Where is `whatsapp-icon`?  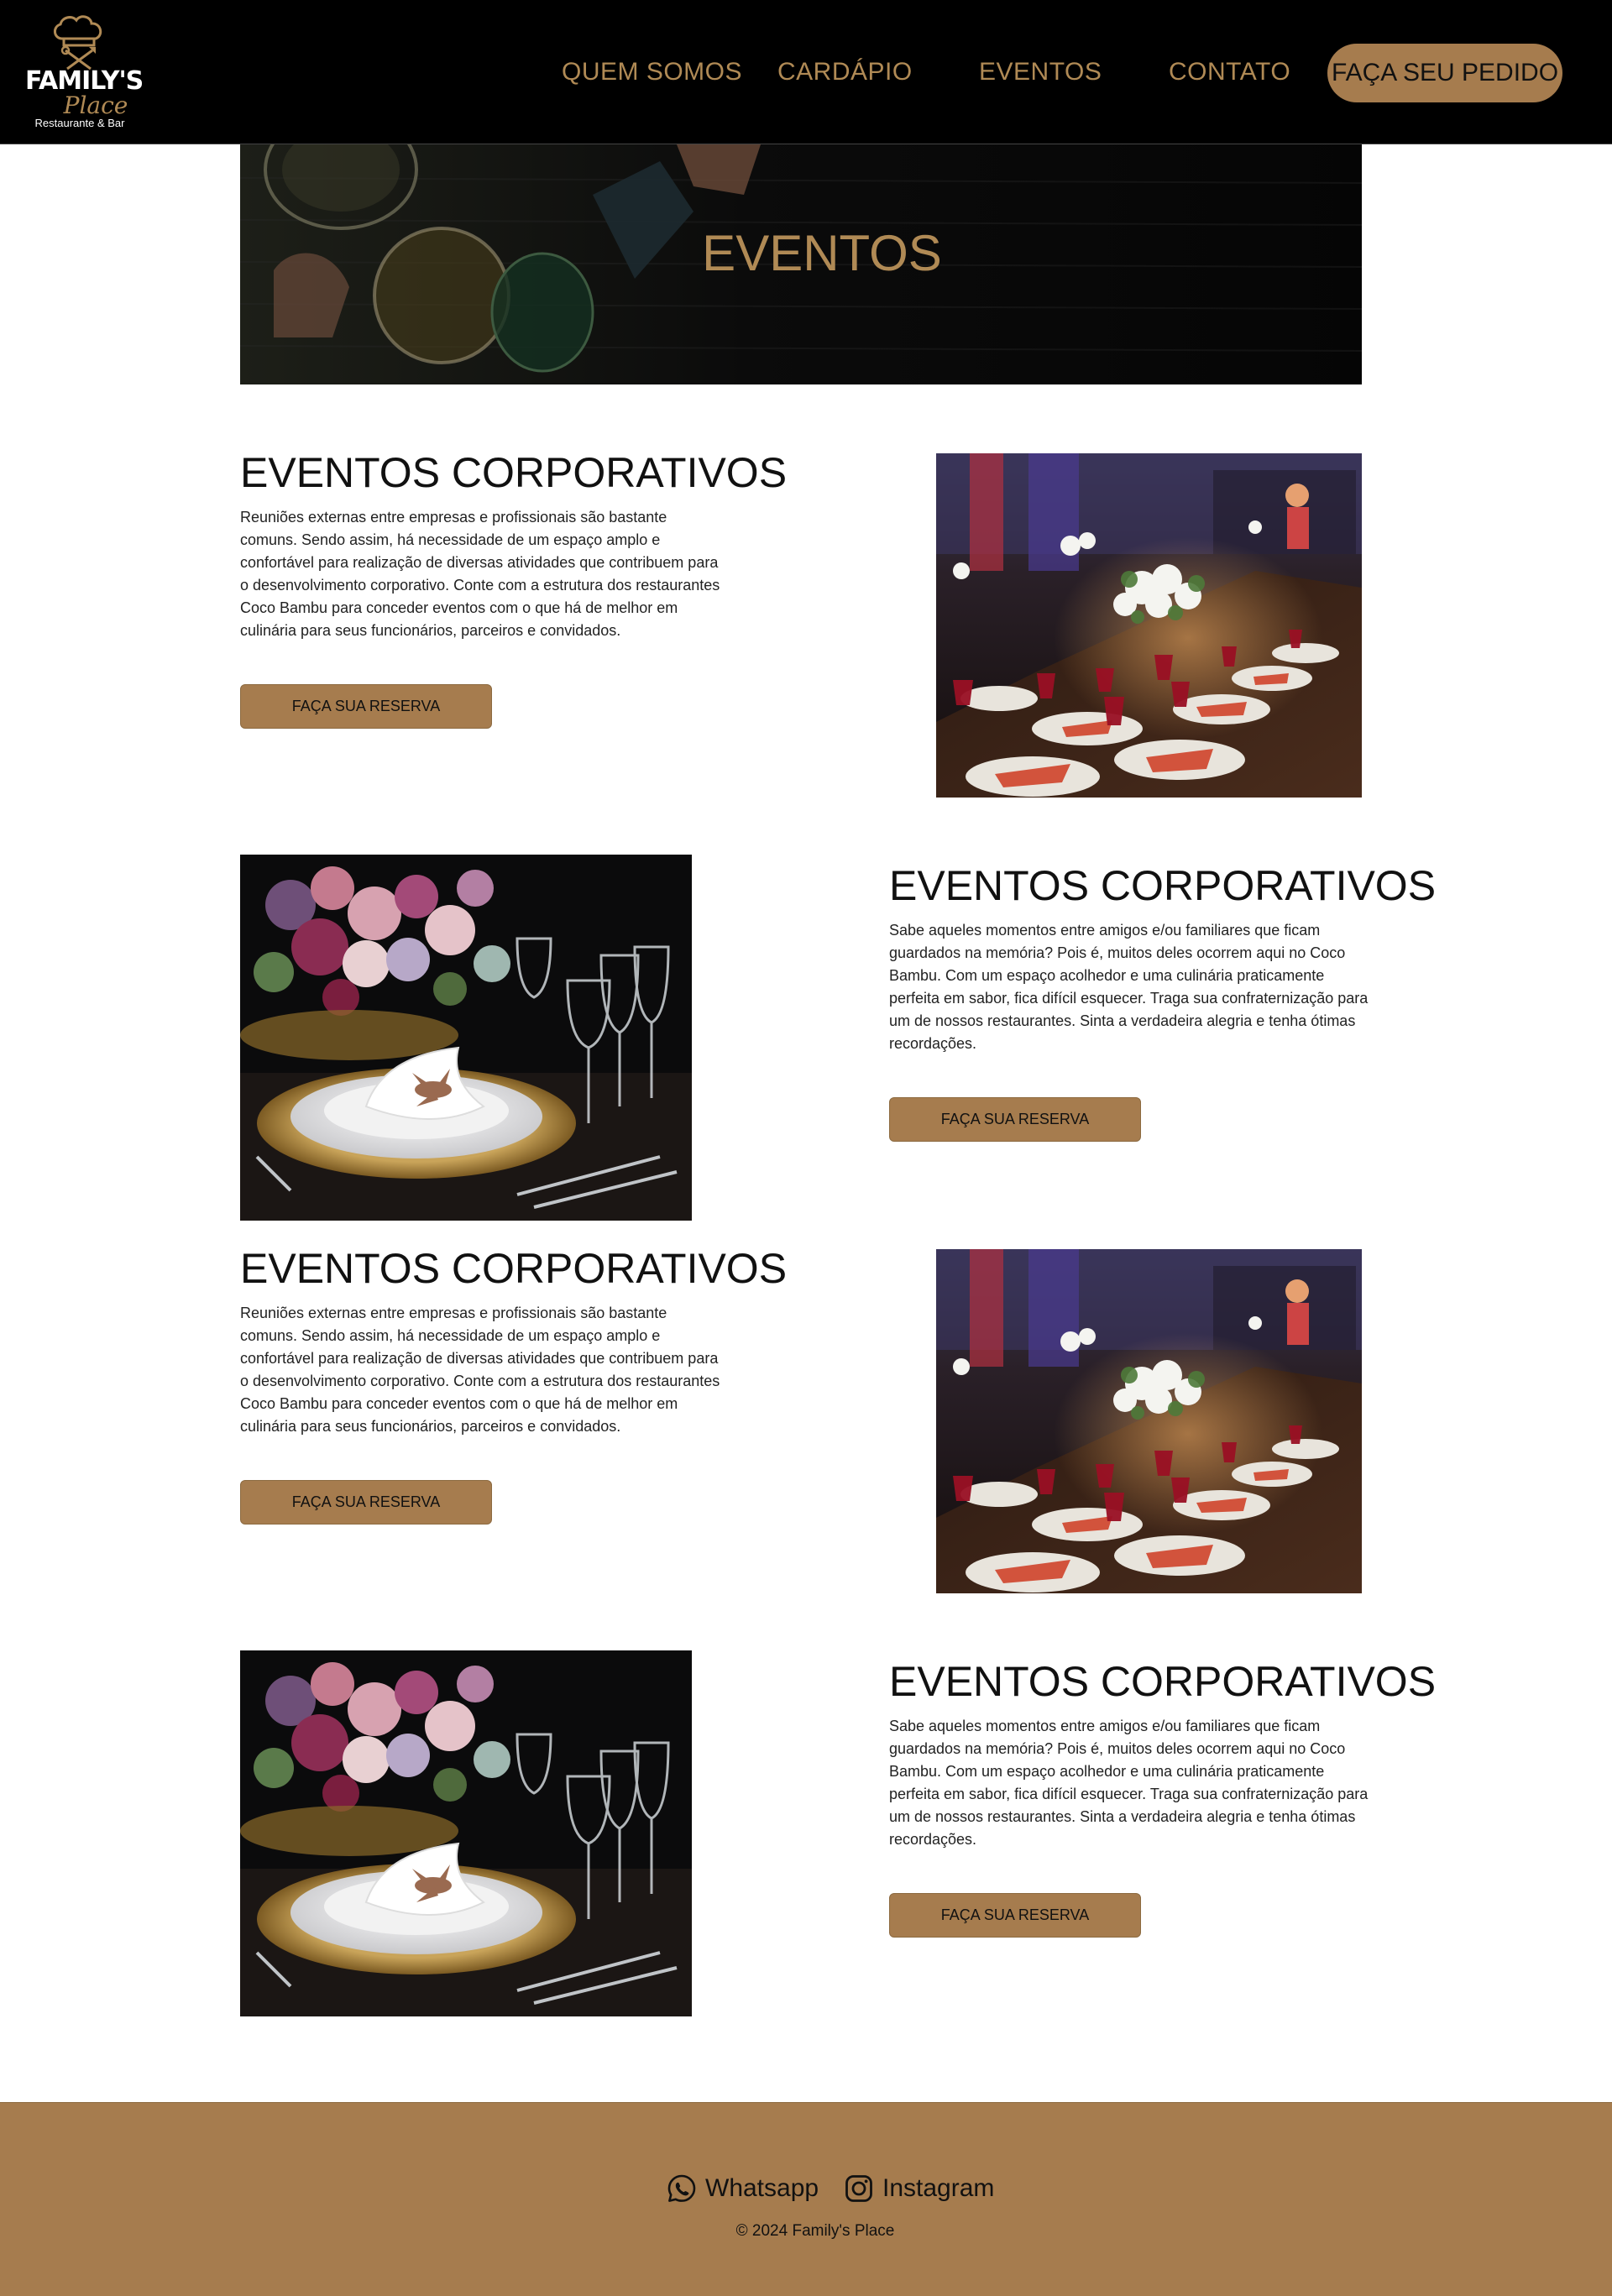
whatsapp-icon is located at coordinates (681, 2188).